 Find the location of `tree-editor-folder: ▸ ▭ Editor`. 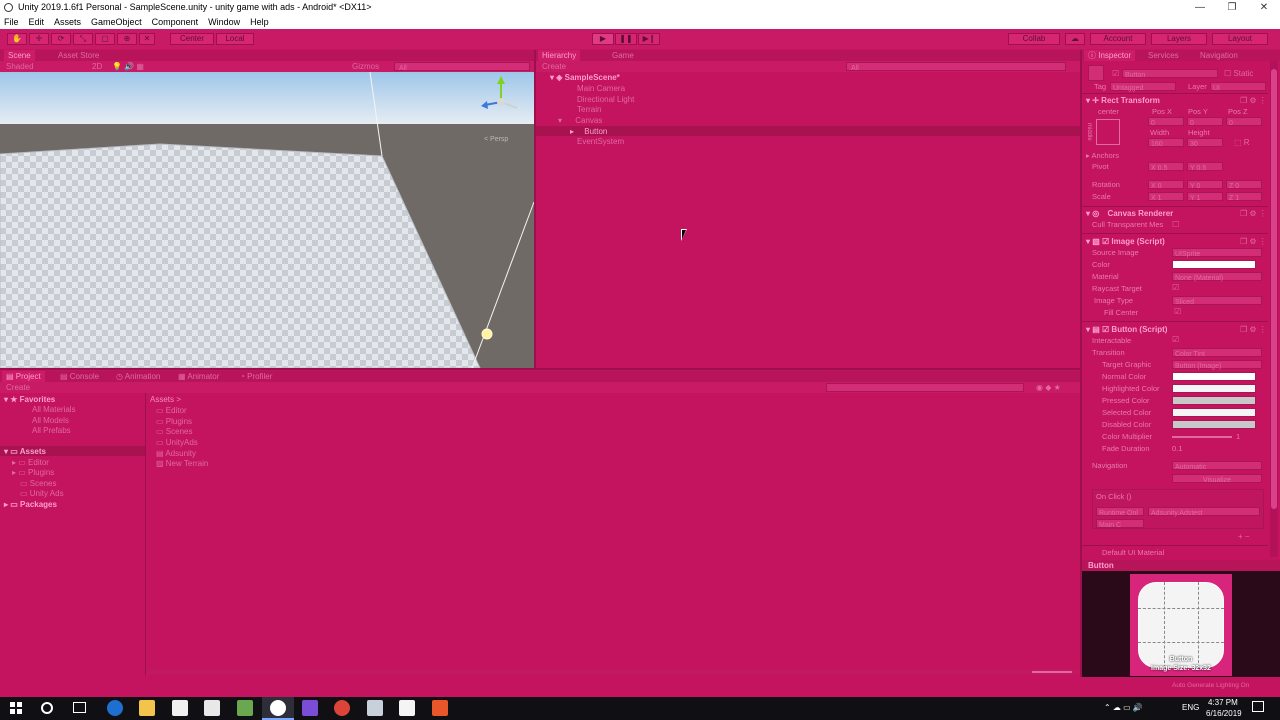

tree-editor-folder: ▸ ▭ Editor is located at coordinates (30, 462).